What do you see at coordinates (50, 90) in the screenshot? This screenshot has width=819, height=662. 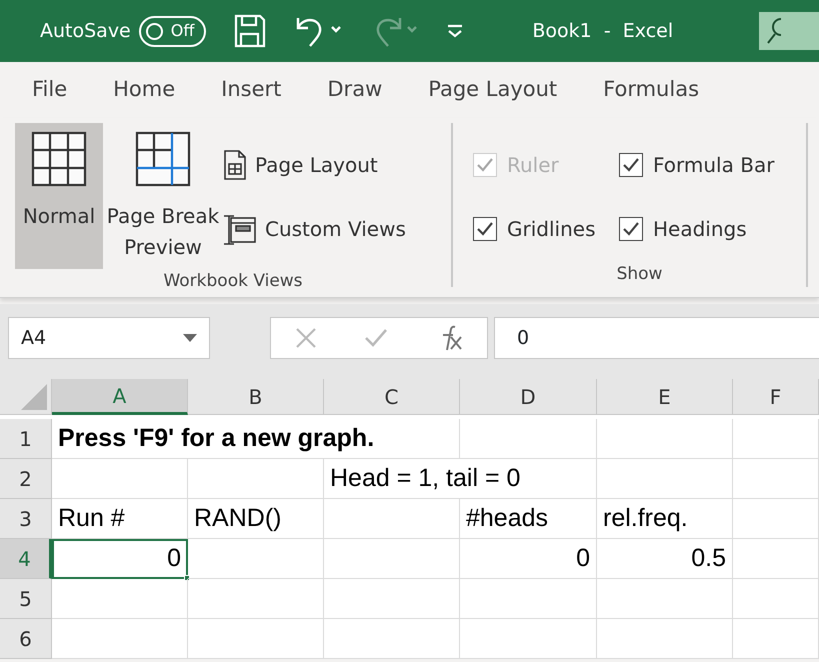 I see `ribbon-tab: File` at bounding box center [50, 90].